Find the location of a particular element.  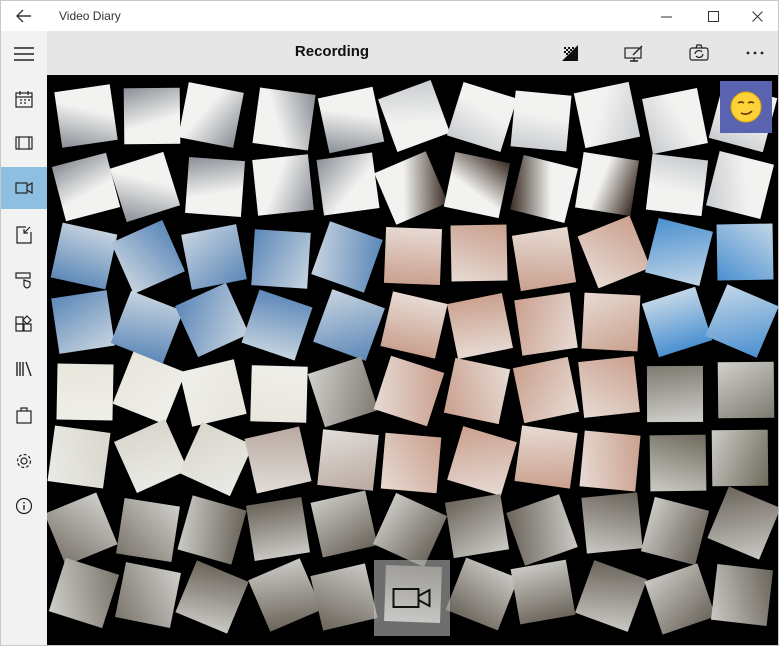

switch-camera-icon is located at coordinates (699, 52).